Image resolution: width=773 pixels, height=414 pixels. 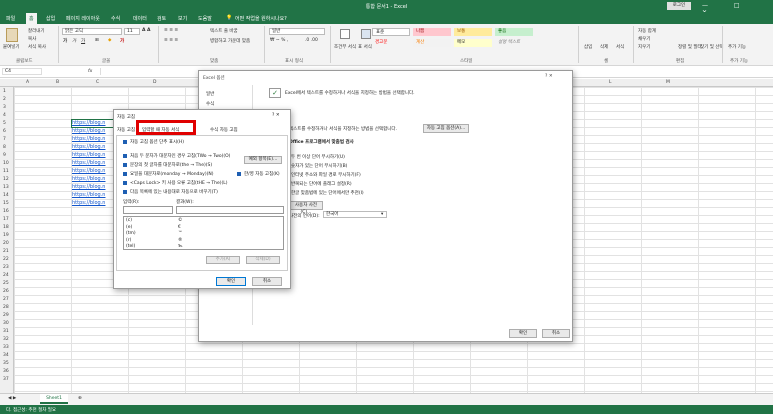 What do you see at coordinates (27, 82) in the screenshot?
I see `column-header: A` at bounding box center [27, 82].